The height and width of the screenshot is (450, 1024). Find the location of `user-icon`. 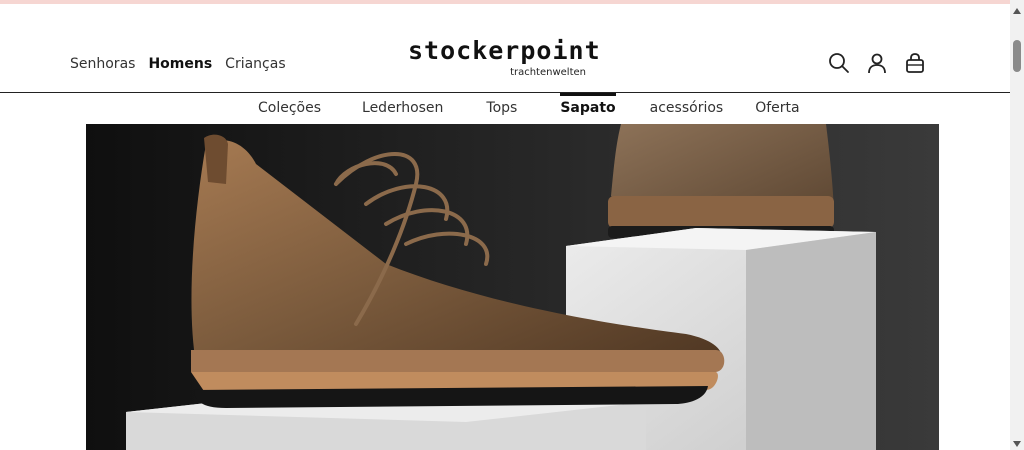

user-icon is located at coordinates (877, 63).